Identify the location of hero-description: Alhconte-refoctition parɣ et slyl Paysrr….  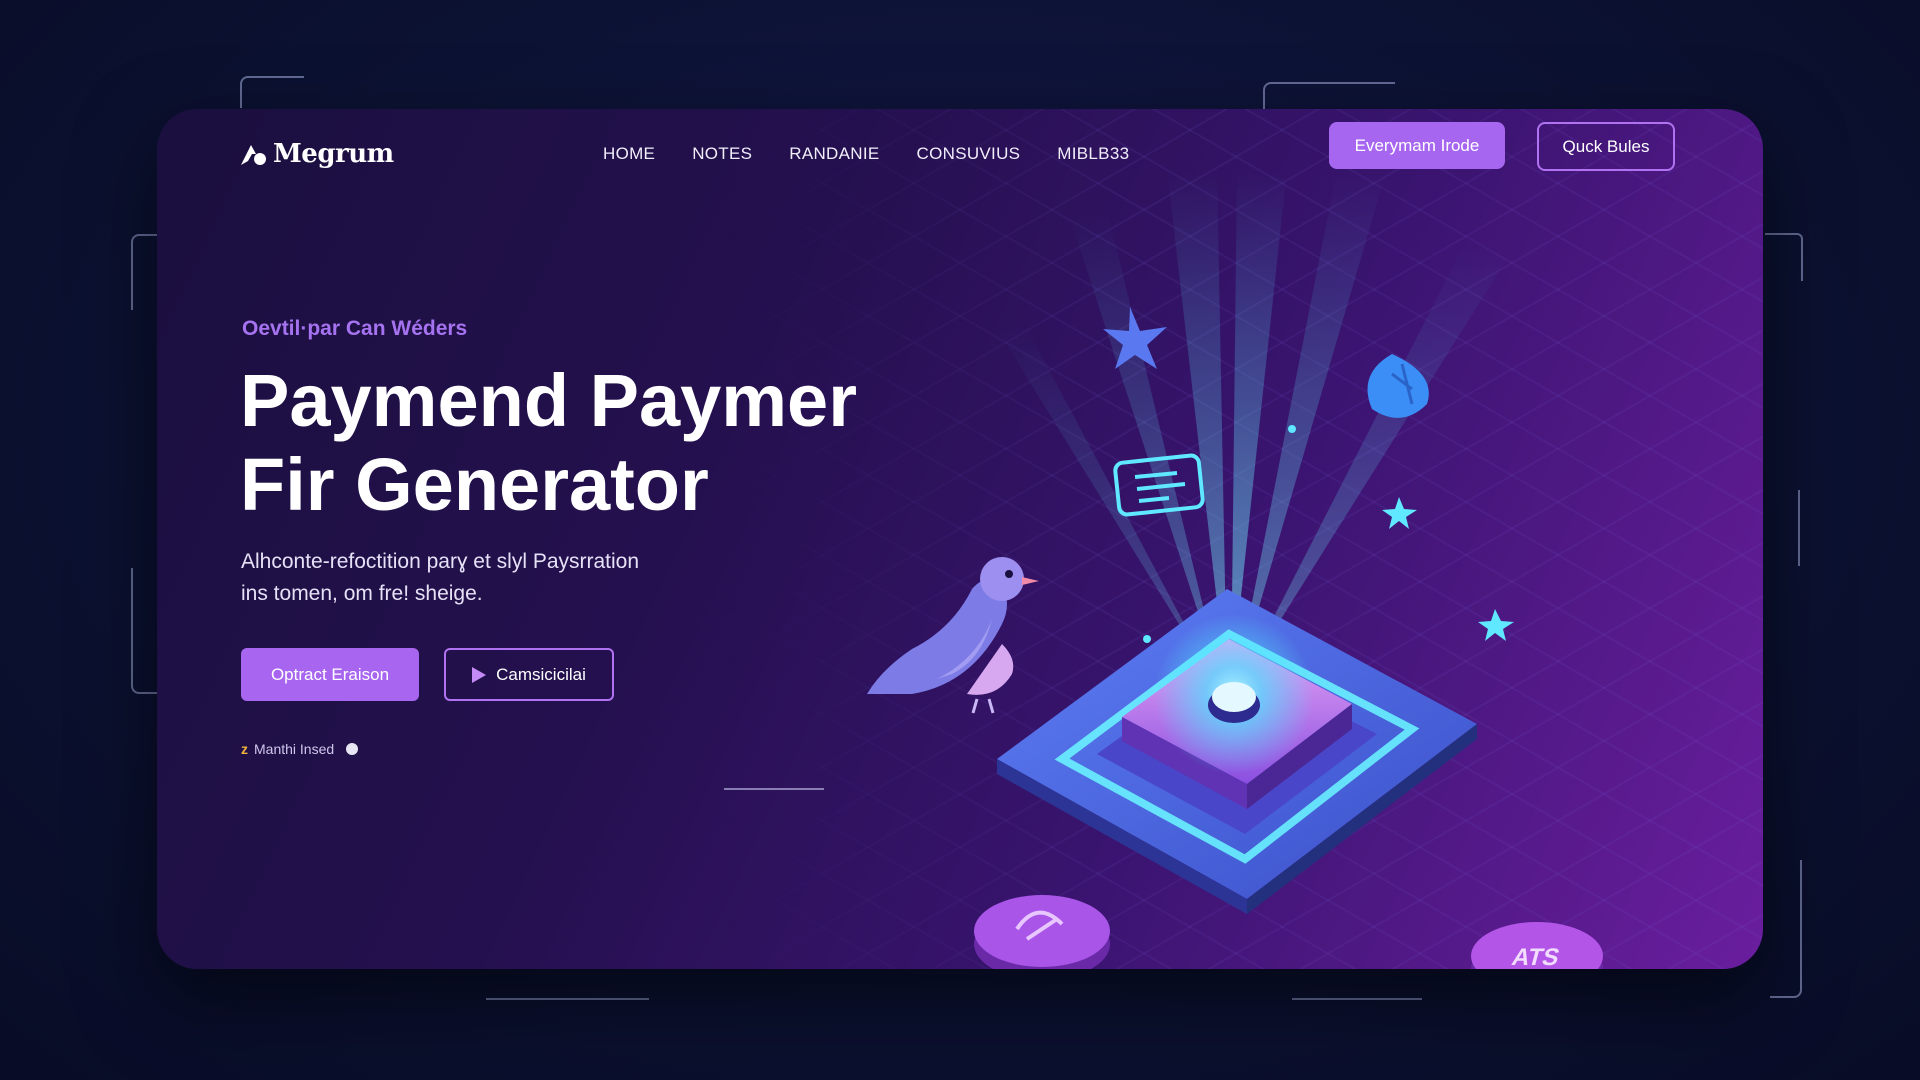
(481, 578).